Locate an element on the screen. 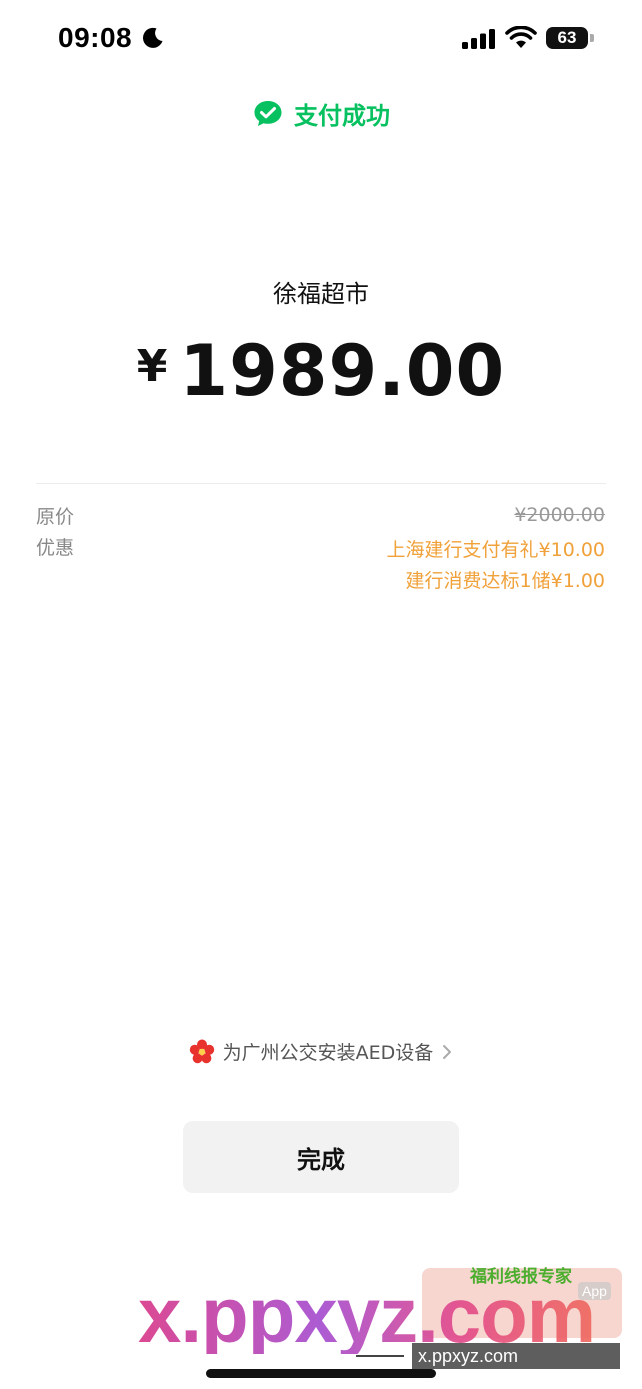 The image size is (642, 1389). battery-icon: 63 is located at coordinates (567, 38).